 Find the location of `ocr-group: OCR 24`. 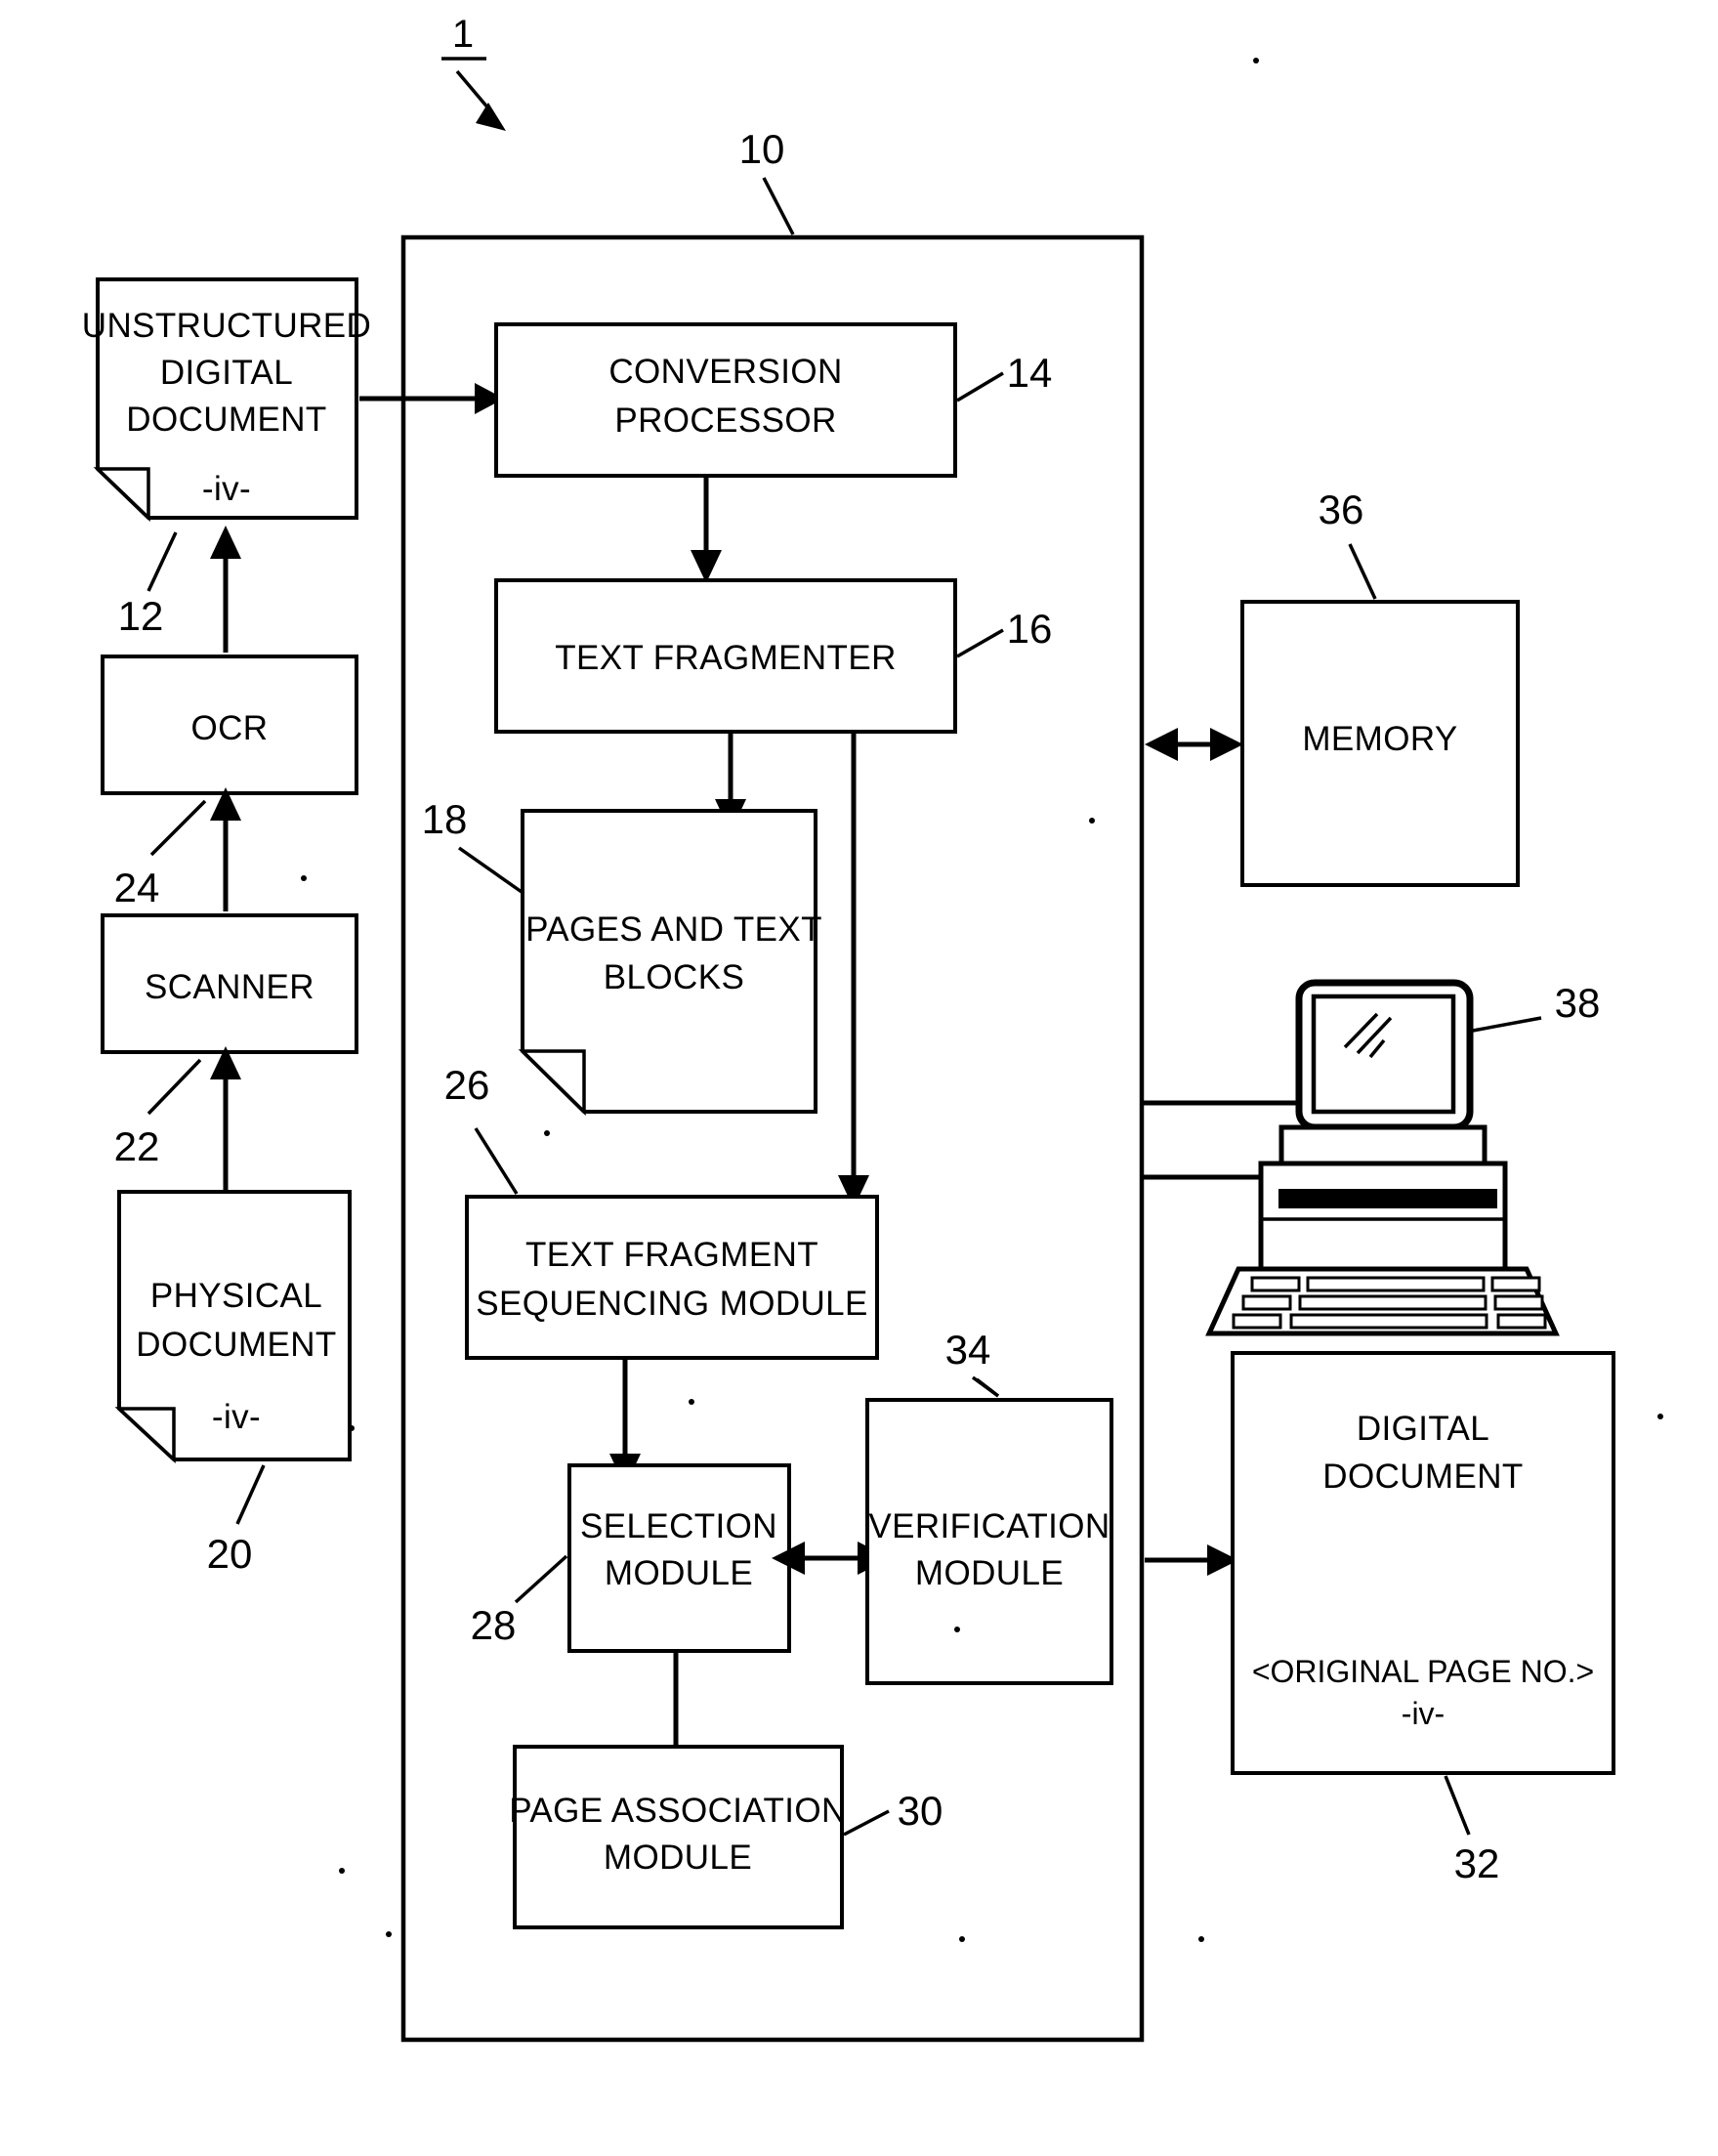

ocr-group: OCR 24 is located at coordinates (229, 783).